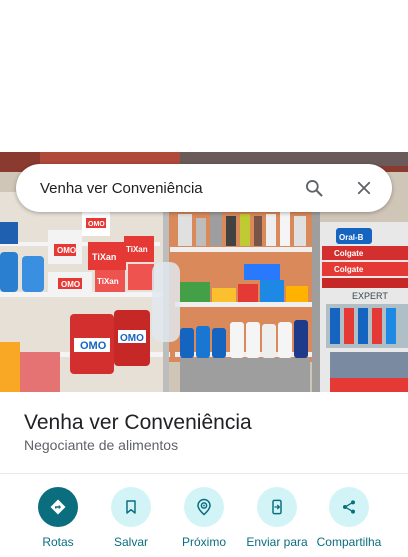  What do you see at coordinates (101, 445) in the screenshot?
I see `place-category: Negociante de alimentos` at bounding box center [101, 445].